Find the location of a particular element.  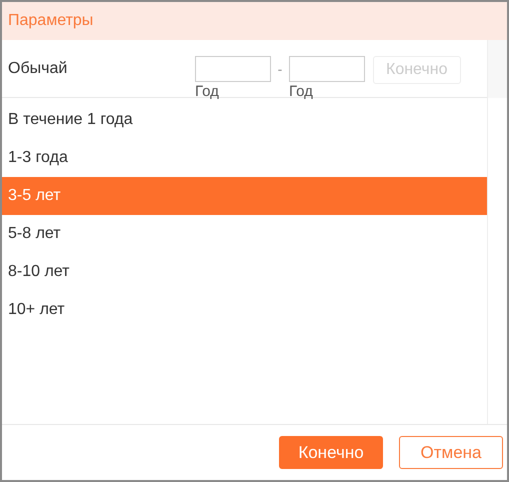

window-title: Параметры is located at coordinates (51, 21).